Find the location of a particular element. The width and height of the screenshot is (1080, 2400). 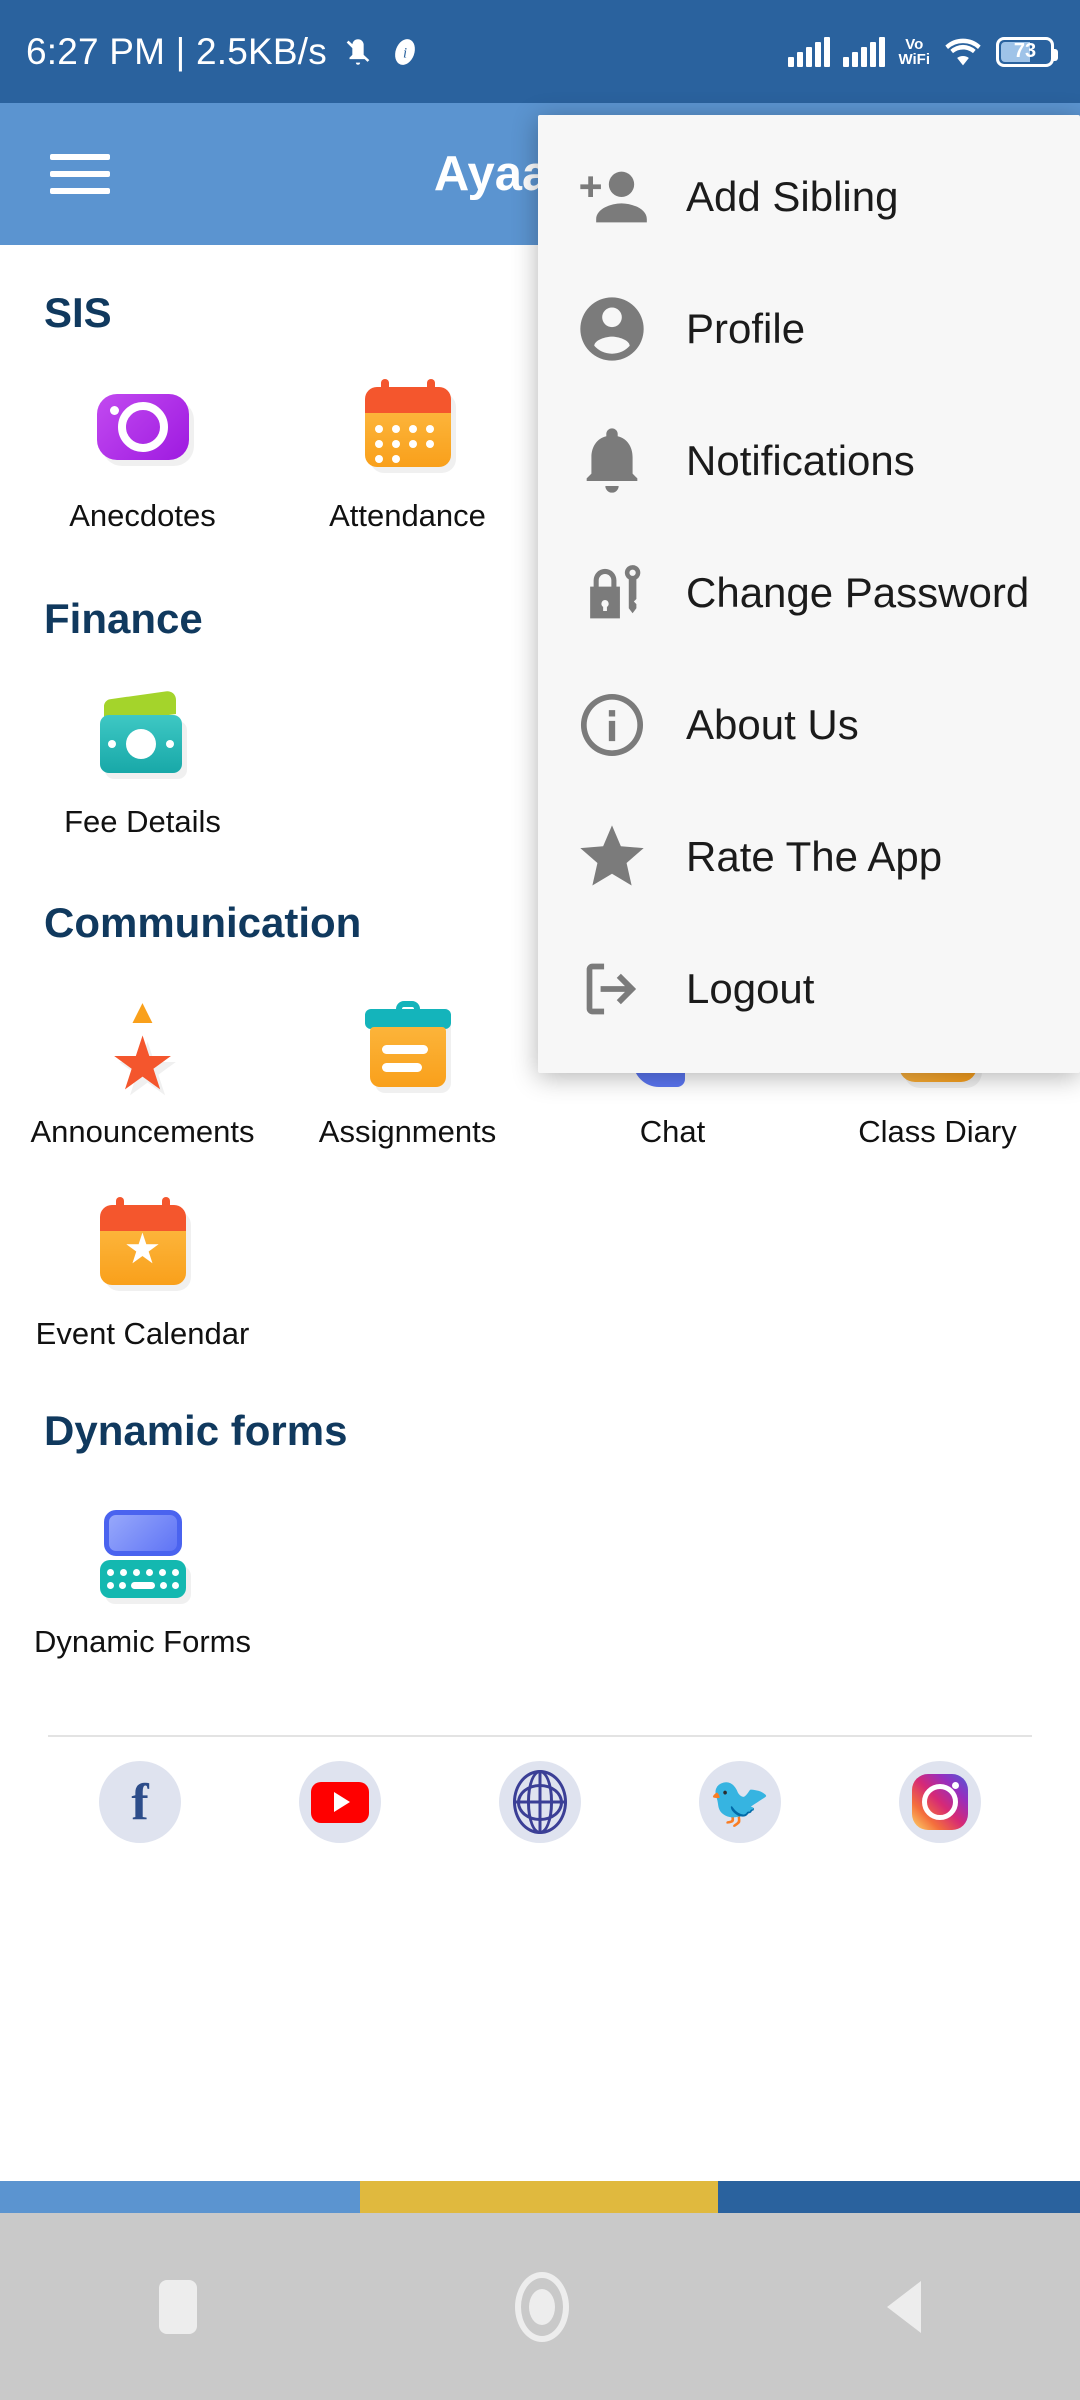

mute-icon is located at coordinates (358, 52).